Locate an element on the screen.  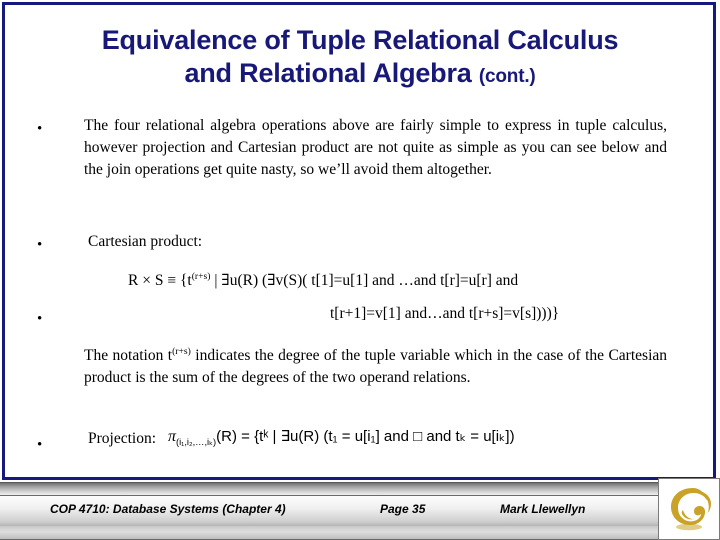
footer-bar-bottom is located at coordinates (360, 533).